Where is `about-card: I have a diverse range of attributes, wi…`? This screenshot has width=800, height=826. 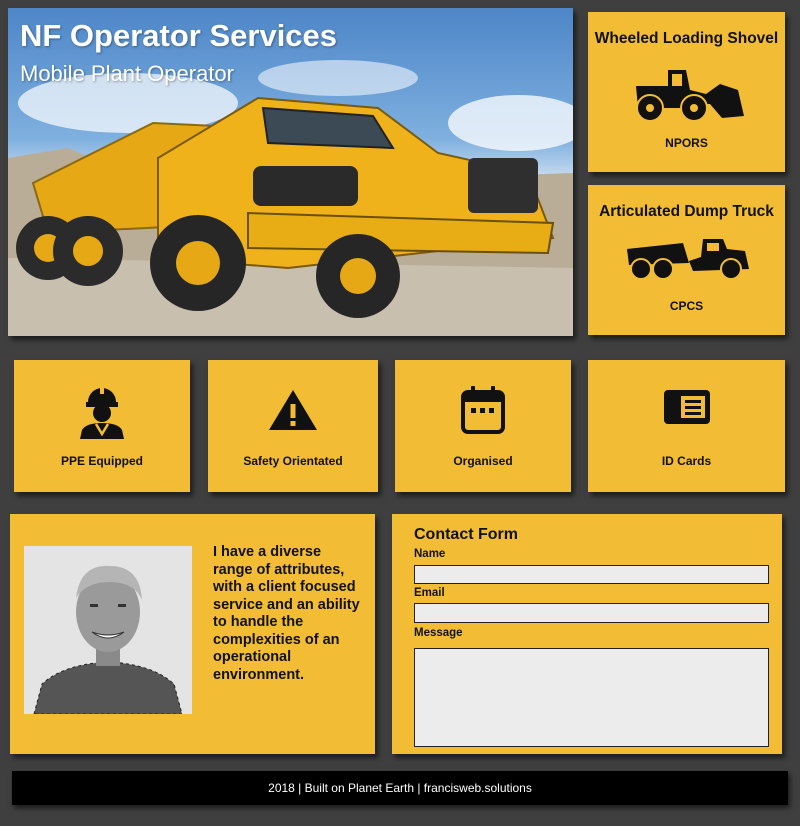
about-card: I have a diverse range of attributes, wi… is located at coordinates (192, 634).